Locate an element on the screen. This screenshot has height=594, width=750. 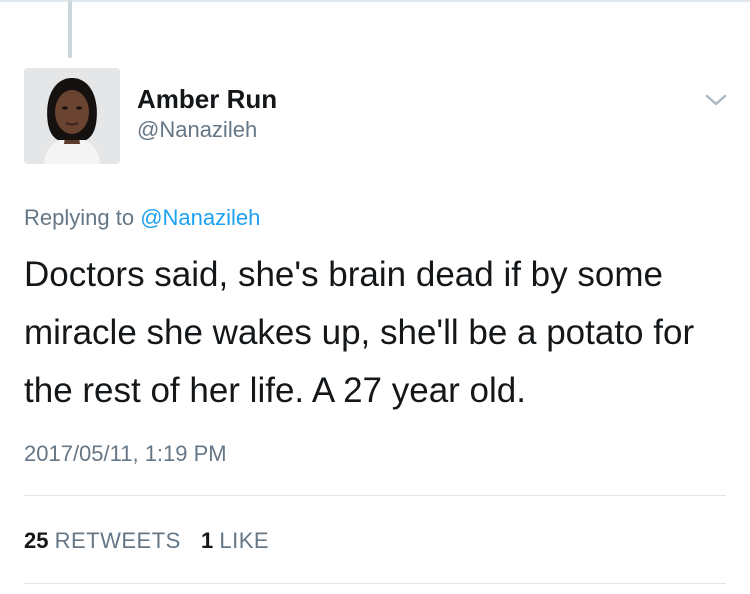
replying-mention-link: @Nanazileh is located at coordinates (200, 217).